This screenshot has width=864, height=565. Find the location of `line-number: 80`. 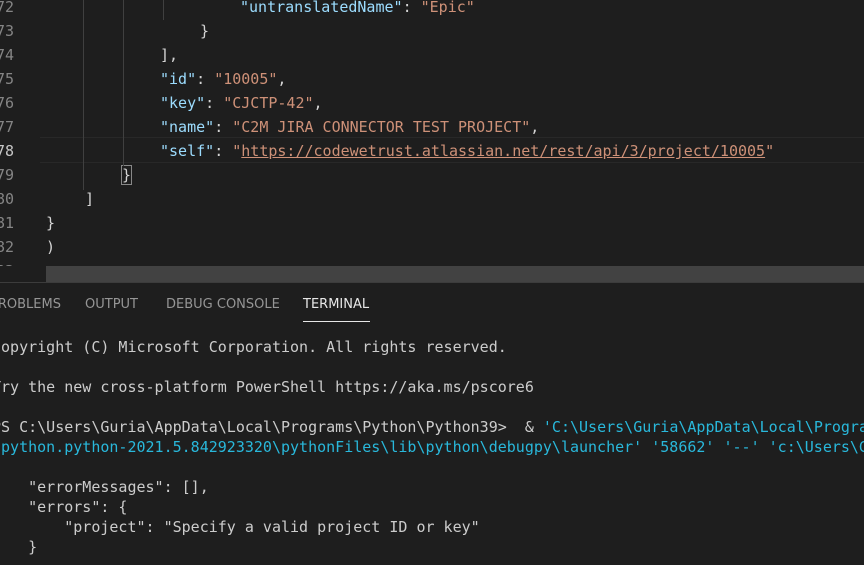

line-number: 80 is located at coordinates (7, 199).